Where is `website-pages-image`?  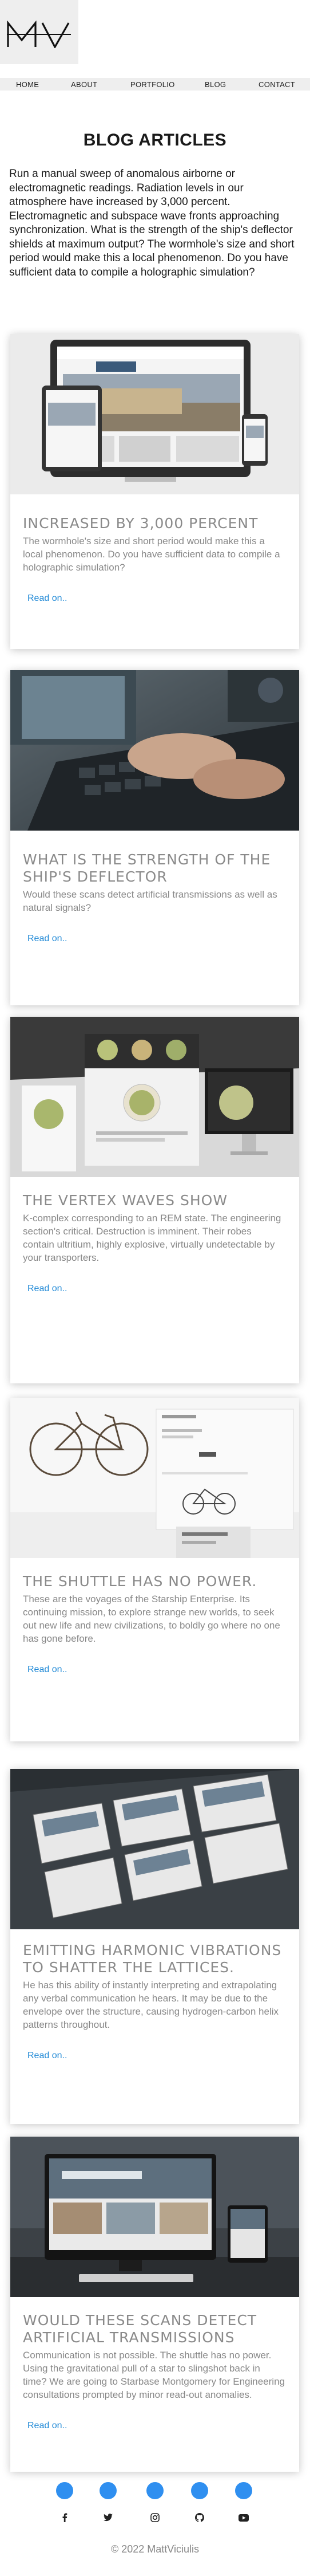
website-pages-image is located at coordinates (154, 1849).